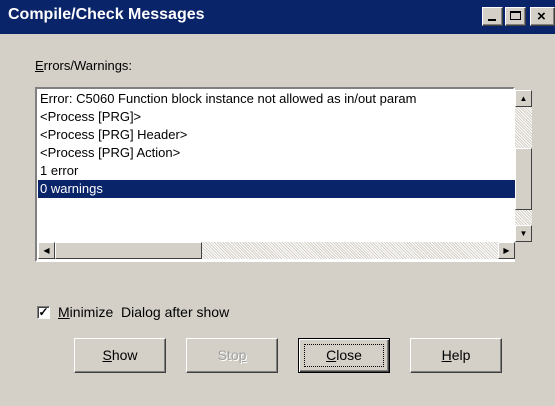 The image size is (555, 406). What do you see at coordinates (492, 16) in the screenshot?
I see `minimize-button` at bounding box center [492, 16].